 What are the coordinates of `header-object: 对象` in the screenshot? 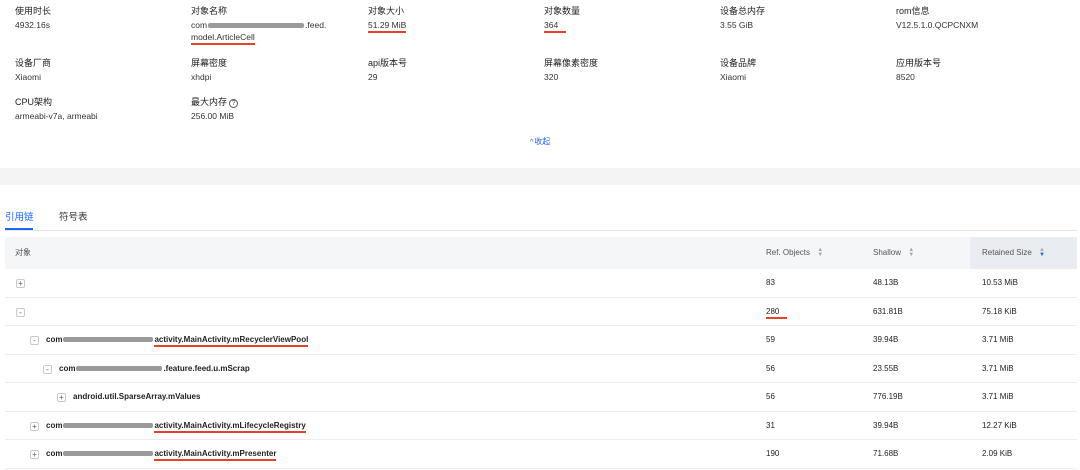 It's located at (23, 252).